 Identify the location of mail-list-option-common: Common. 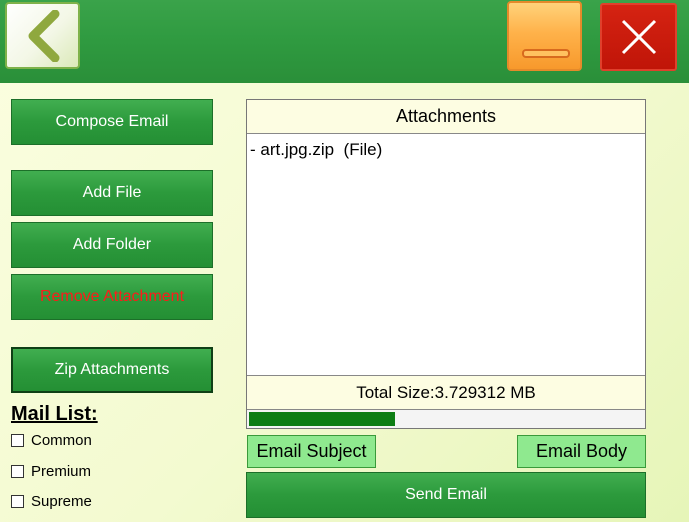
(51, 440).